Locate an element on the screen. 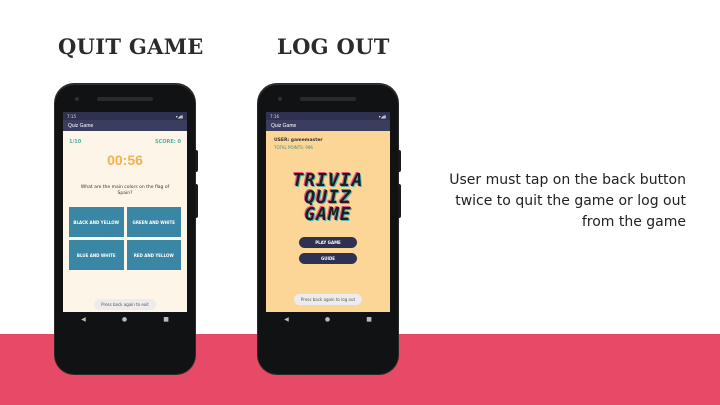 The width and height of the screenshot is (720, 405). log-out-heading: LOG OUT is located at coordinates (333, 46).